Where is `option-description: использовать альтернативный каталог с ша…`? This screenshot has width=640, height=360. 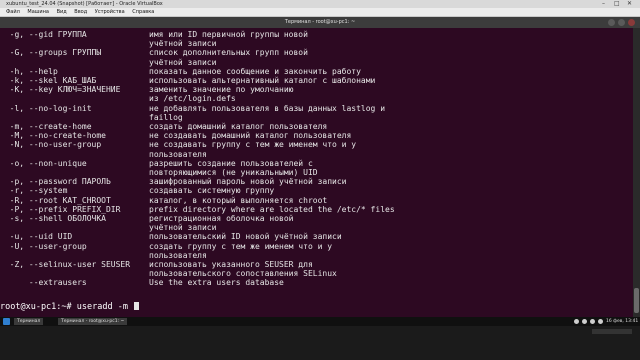
option-description: использовать альтернативный каталог с ша… is located at coordinates (262, 80).